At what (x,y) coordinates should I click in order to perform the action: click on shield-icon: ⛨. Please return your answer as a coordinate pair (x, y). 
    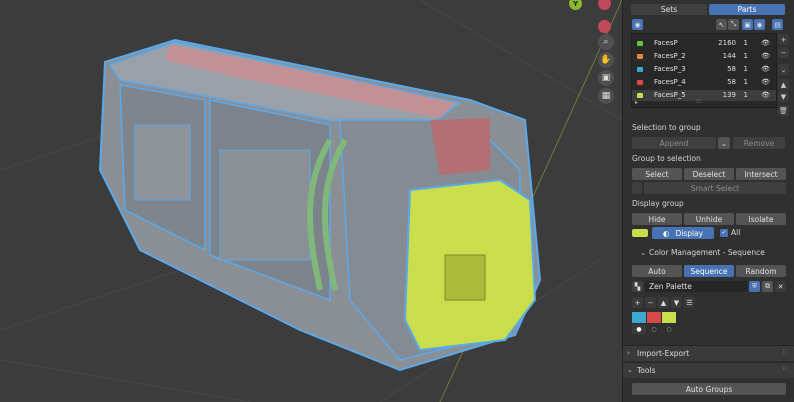
    Looking at the image, I should click on (754, 286).